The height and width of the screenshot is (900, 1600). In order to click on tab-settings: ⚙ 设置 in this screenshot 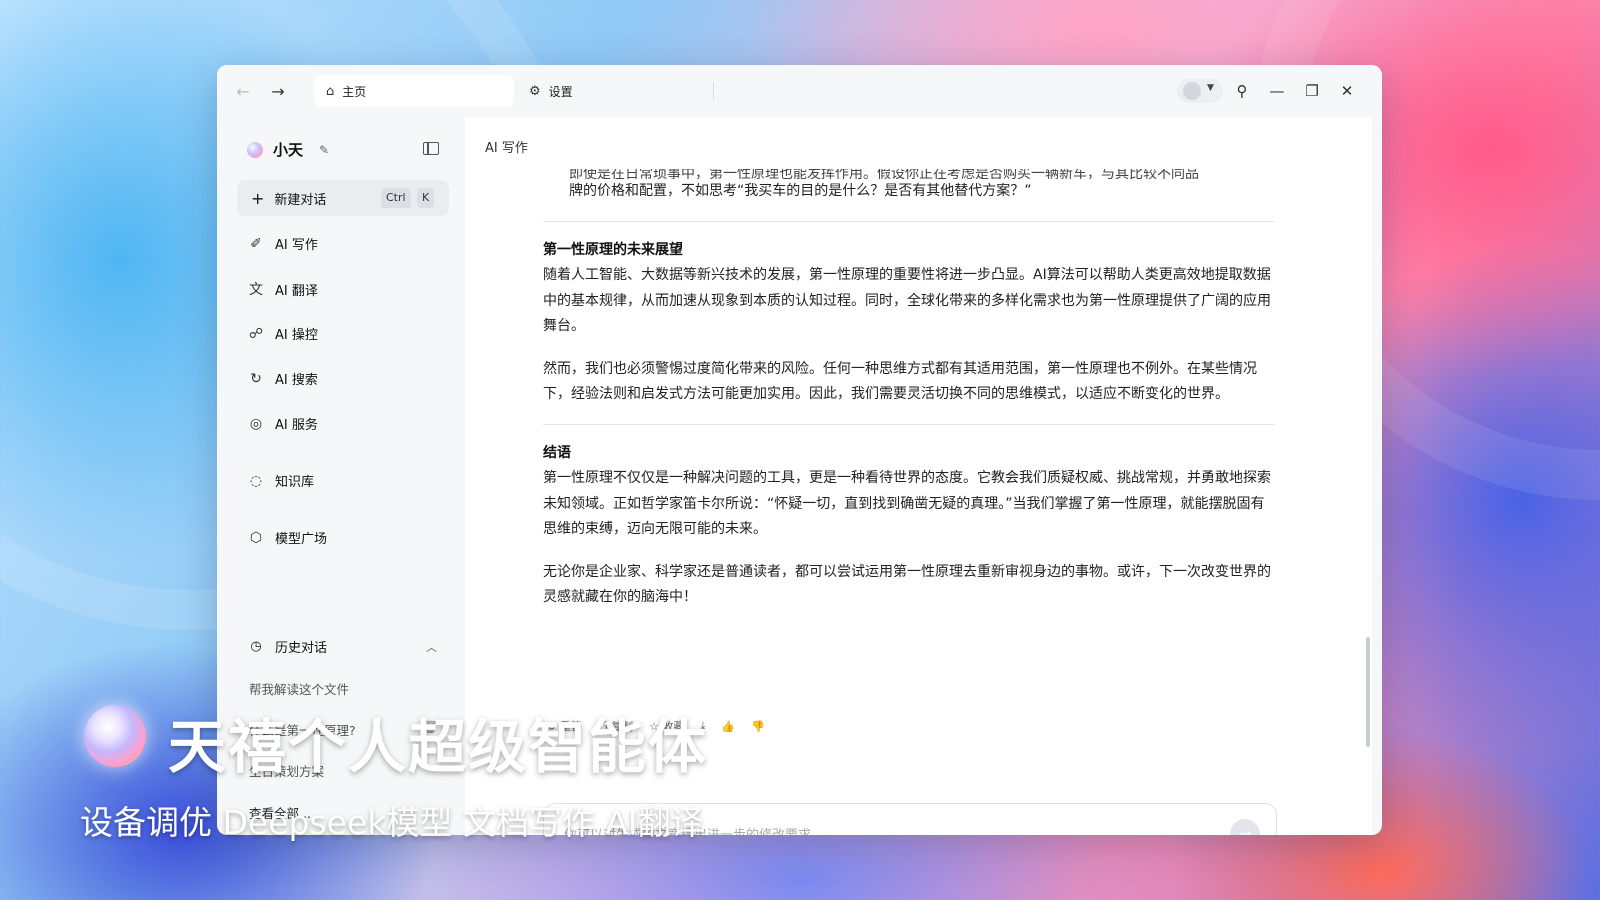, I will do `click(607, 91)`.